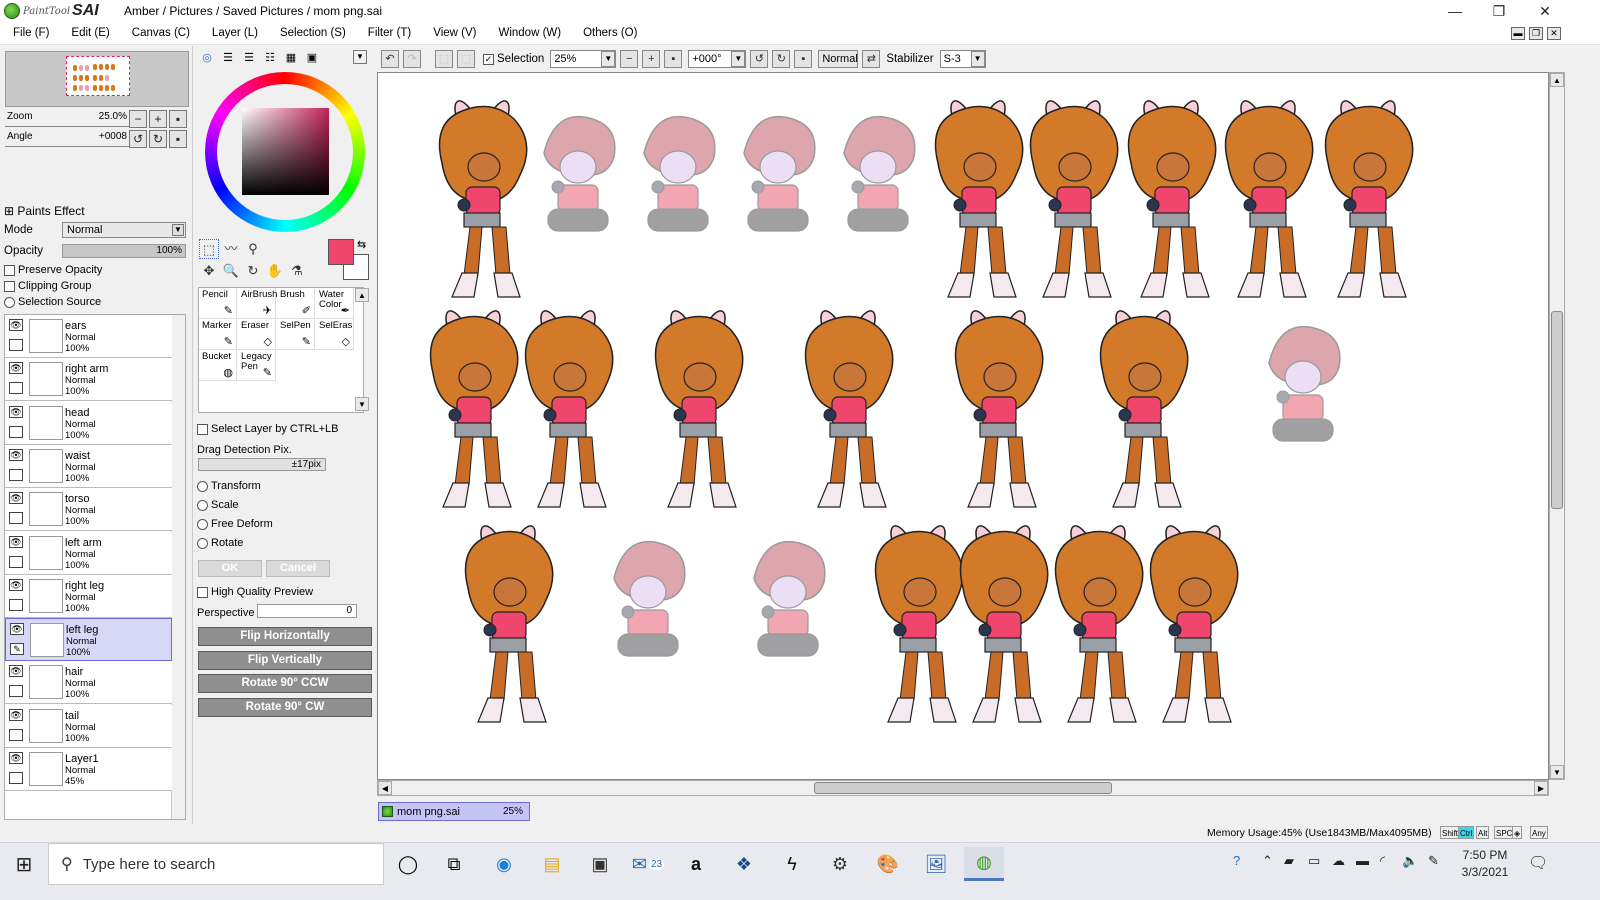  Describe the element at coordinates (840, 864) in the screenshot. I see `settings-gear-icon: ⚙` at that location.